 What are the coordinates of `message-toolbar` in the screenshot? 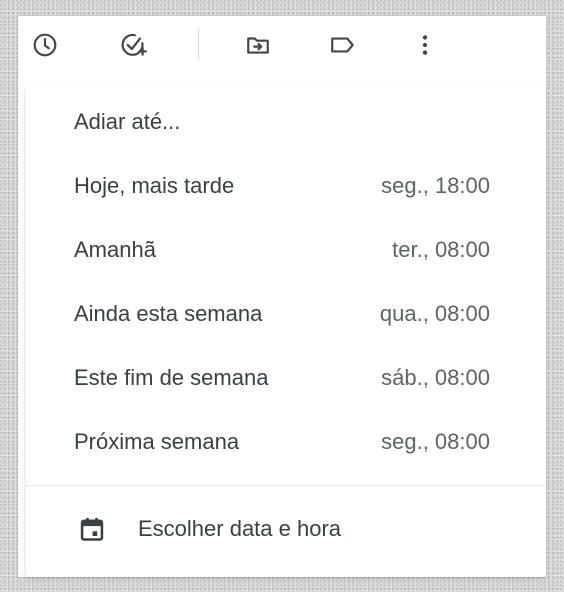 It's located at (282, 44).